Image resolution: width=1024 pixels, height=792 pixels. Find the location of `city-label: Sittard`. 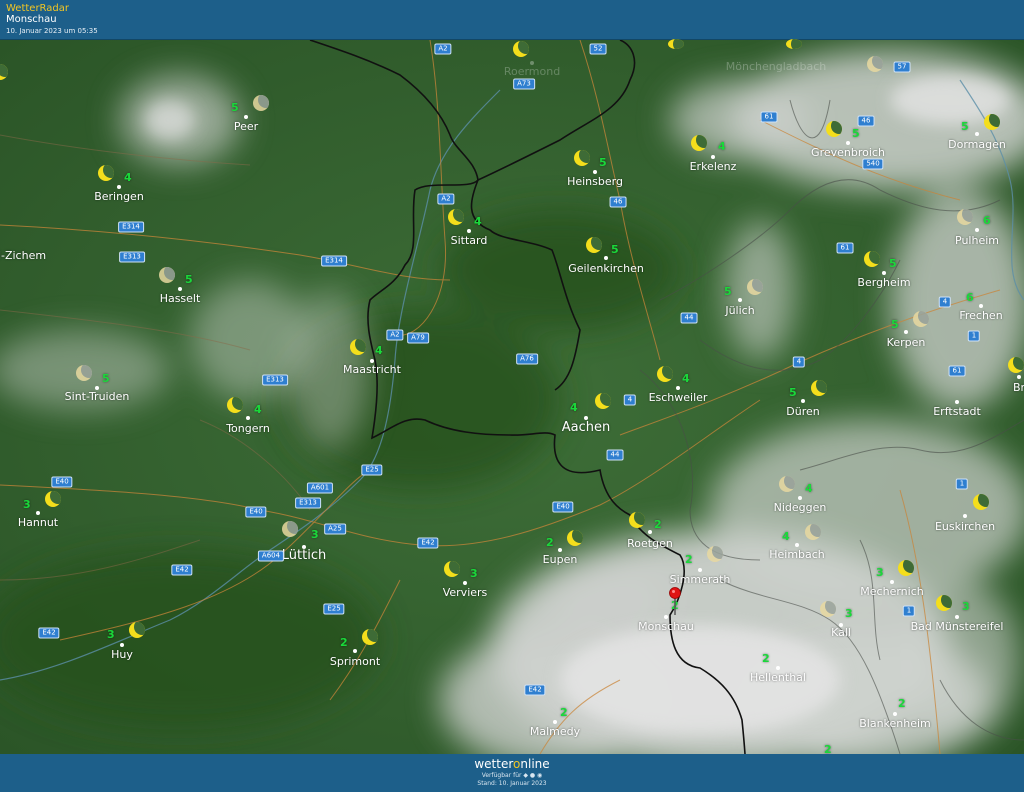

city-label: Sittard is located at coordinates (469, 240).